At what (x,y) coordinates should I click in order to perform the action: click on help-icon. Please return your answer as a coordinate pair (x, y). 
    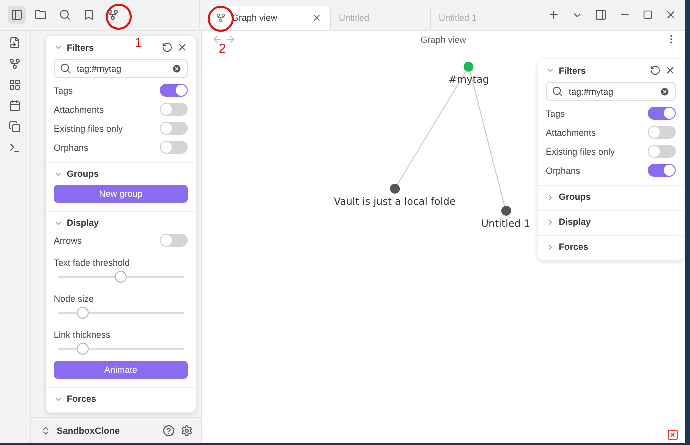
    Looking at the image, I should click on (169, 430).